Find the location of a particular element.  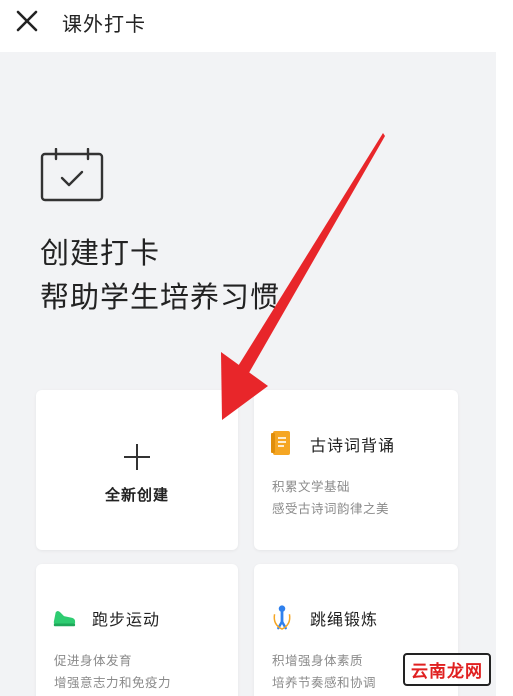

jump-rope-card-title: 跳绳锻炼 is located at coordinates (344, 619).